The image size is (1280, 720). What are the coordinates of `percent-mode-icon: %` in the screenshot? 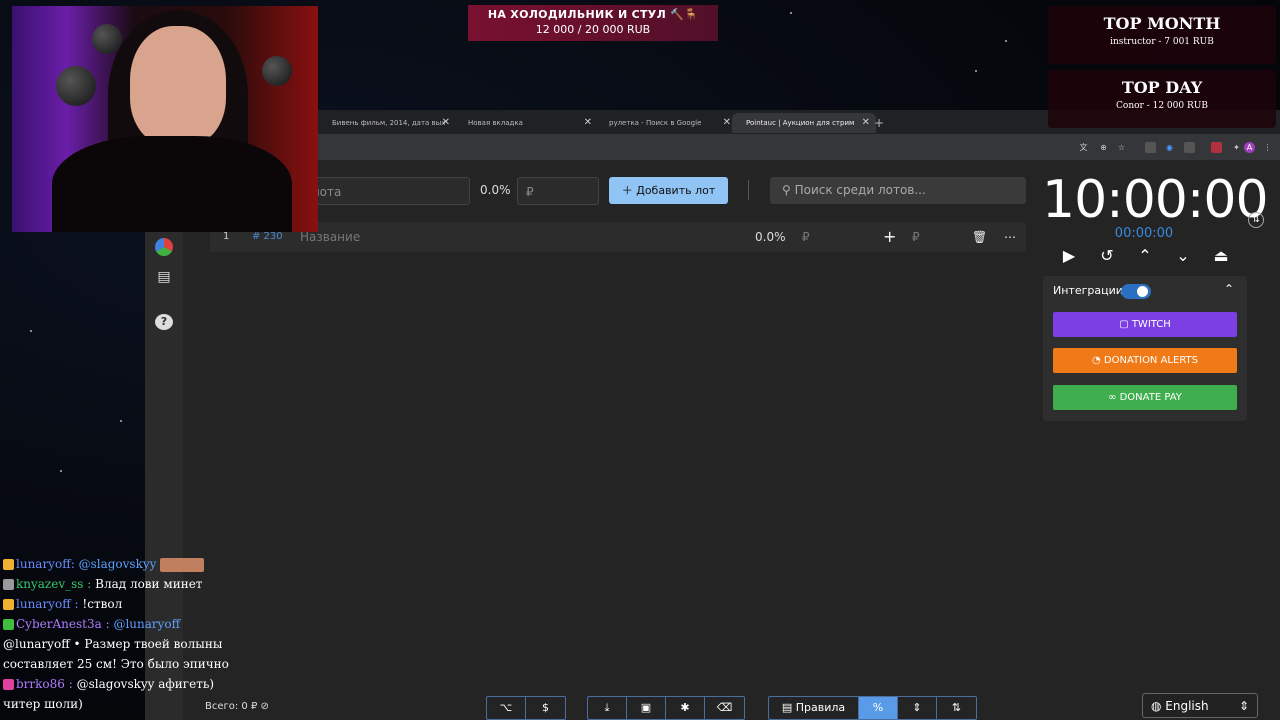 It's located at (878, 708).